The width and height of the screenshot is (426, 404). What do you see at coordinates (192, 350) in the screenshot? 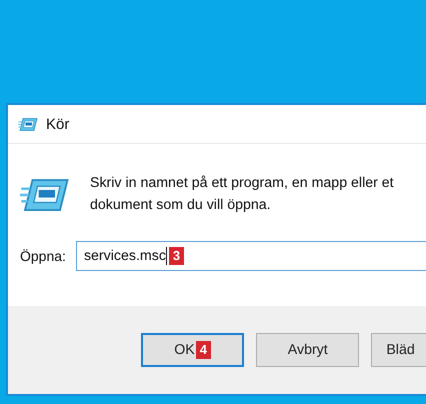
I see `dialog-button: OK 4` at bounding box center [192, 350].